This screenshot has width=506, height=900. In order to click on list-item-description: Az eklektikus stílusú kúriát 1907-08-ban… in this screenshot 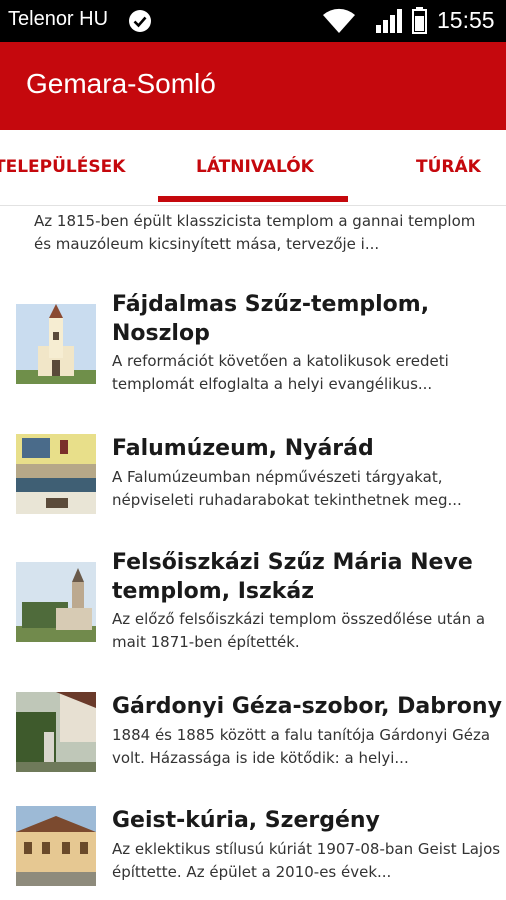, I will do `click(306, 860)`.